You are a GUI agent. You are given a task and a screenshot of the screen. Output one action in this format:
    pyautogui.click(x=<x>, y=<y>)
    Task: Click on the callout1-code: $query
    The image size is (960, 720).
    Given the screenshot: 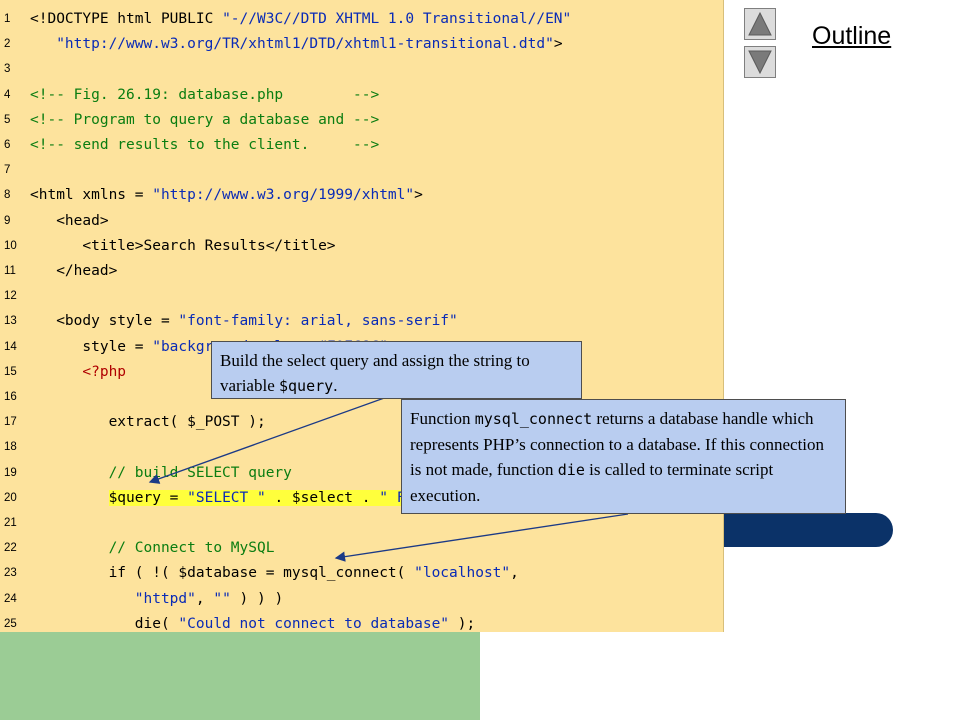 What is the action you would take?
    pyautogui.click(x=306, y=386)
    